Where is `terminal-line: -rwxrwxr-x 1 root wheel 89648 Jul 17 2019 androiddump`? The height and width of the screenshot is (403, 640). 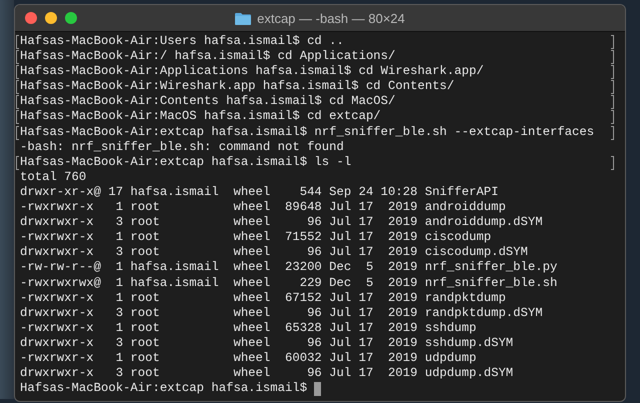 terminal-line: -rwxrwxr-x 1 root wheel 89648 Jul 17 2019 androiddump is located at coordinates (263, 208).